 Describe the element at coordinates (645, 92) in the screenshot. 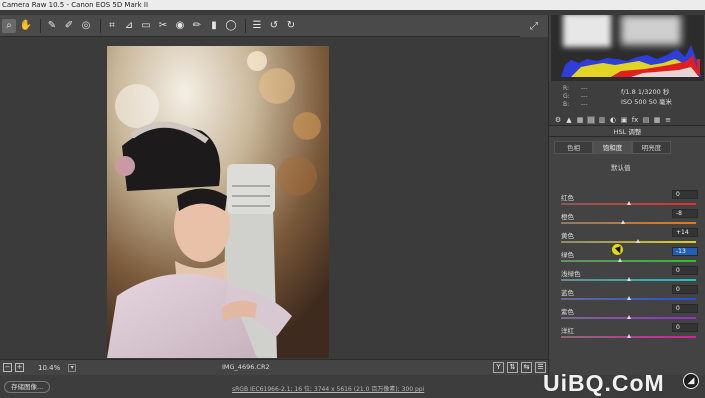

I see `exif-aperture-shutter: f/1.8 1/3200 秒` at that location.